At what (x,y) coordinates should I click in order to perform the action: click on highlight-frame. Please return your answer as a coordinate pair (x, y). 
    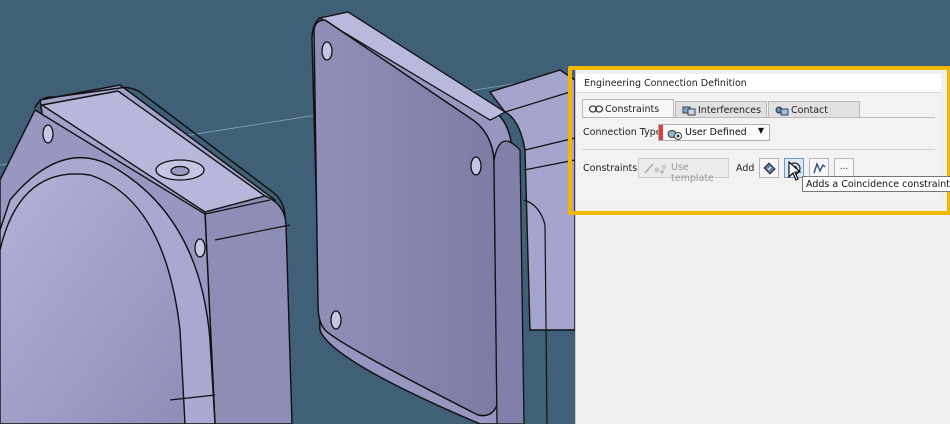
    Looking at the image, I should click on (759, 140).